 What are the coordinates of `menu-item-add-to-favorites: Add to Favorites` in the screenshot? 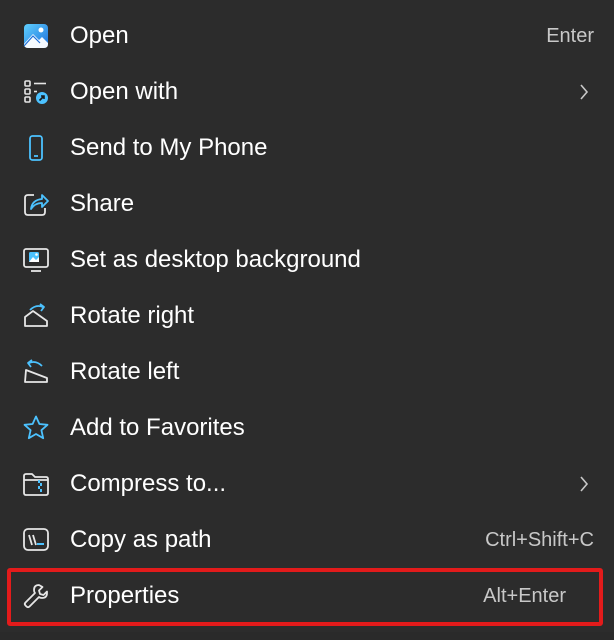 It's located at (307, 428).